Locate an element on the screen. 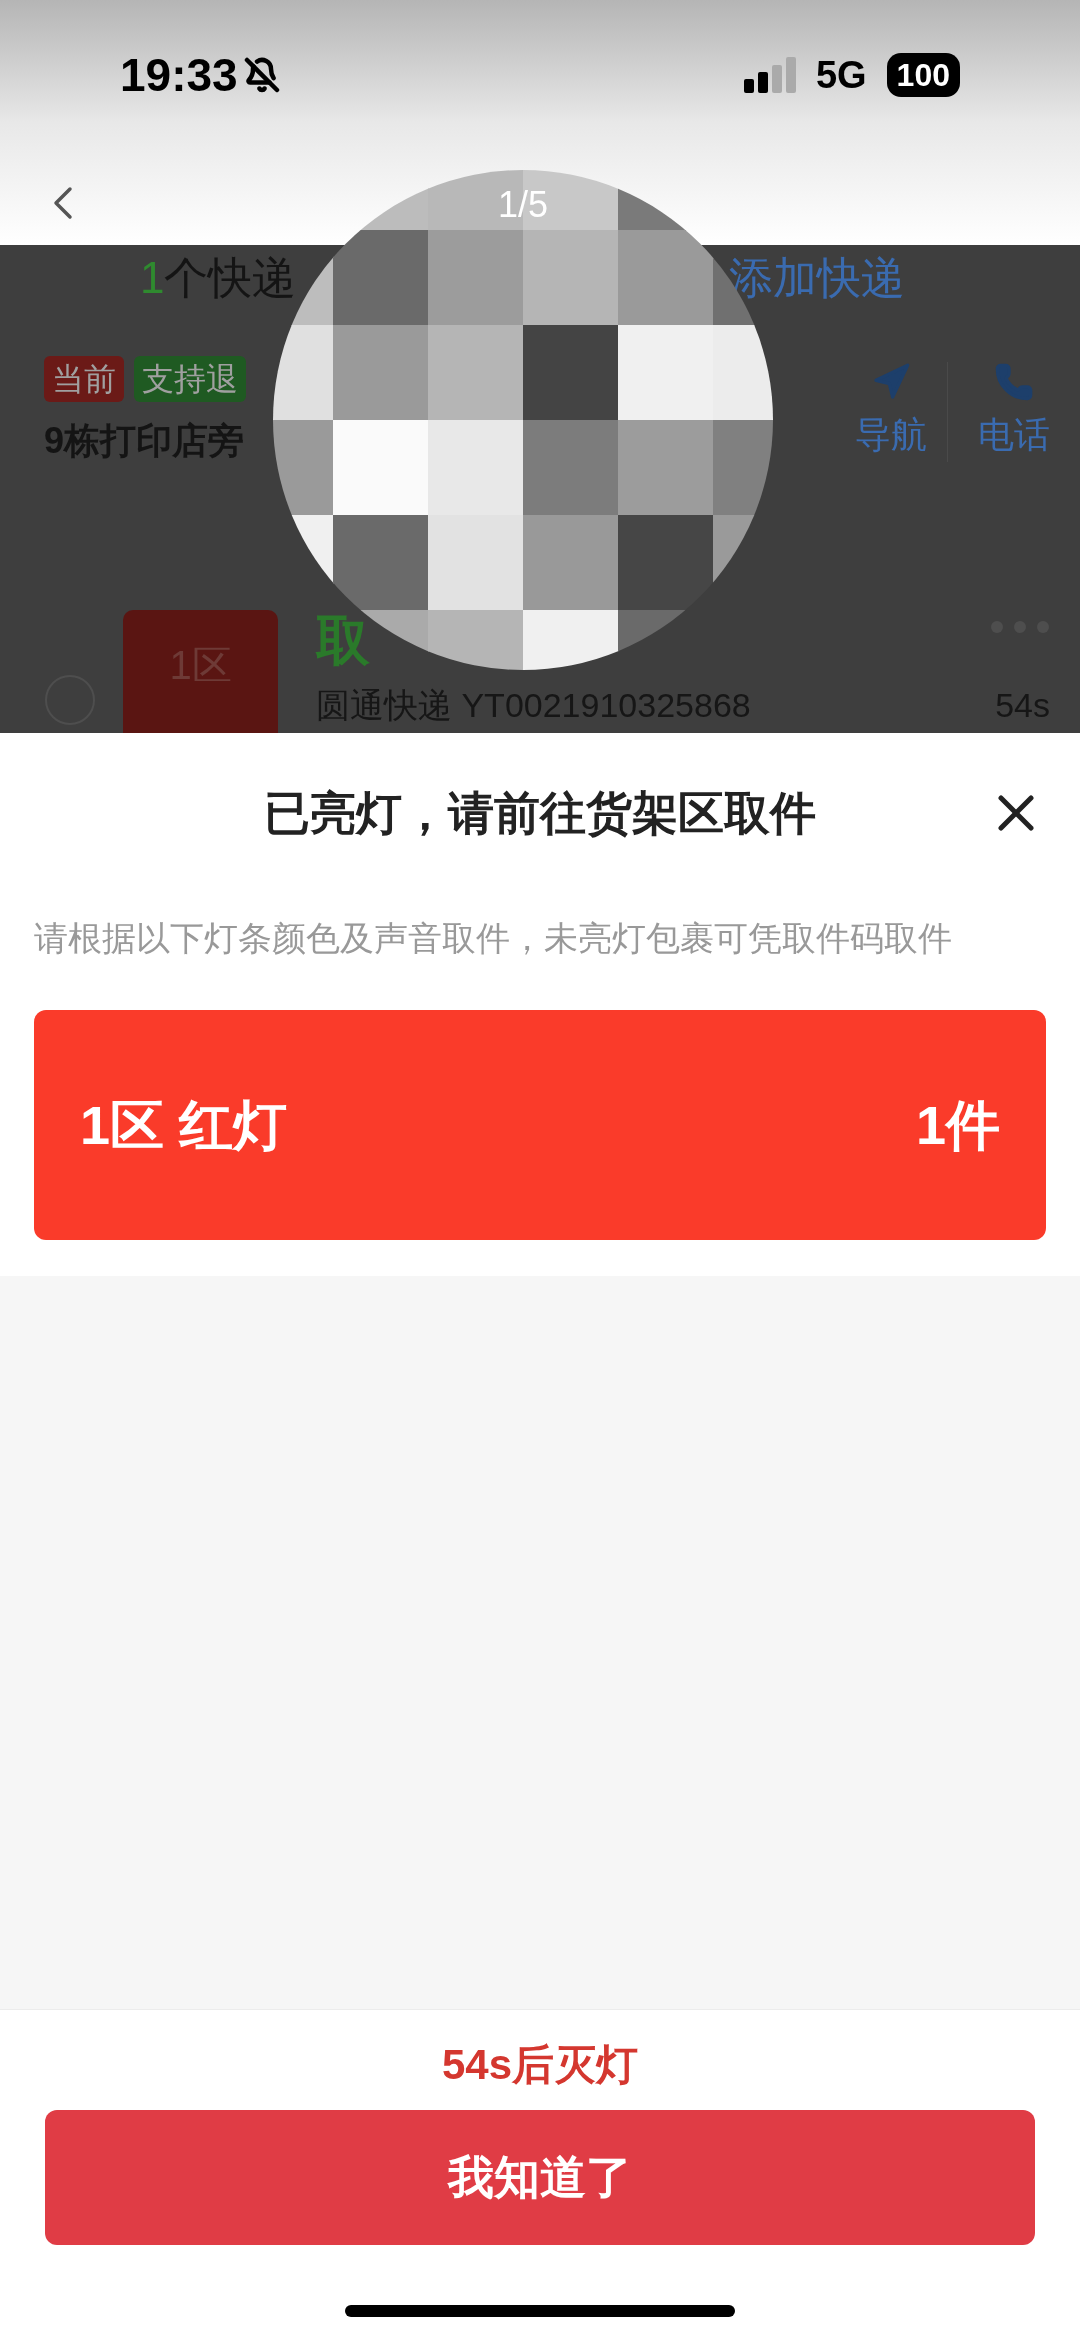 This screenshot has width=1080, height=2347. network-label: 5G is located at coordinates (841, 75).